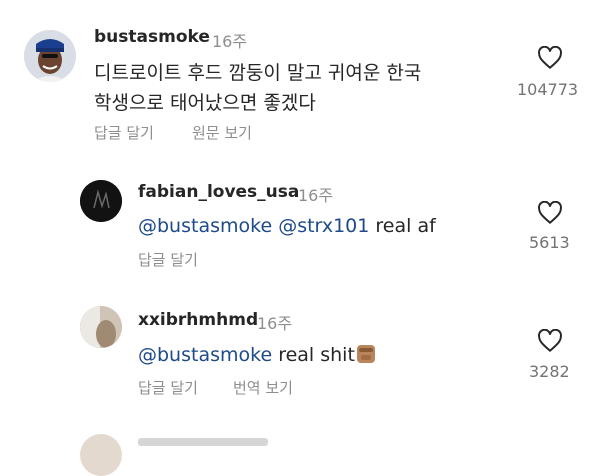  Describe the element at coordinates (365, 354) in the screenshot. I see `raised-fist-emoji-icon` at that location.